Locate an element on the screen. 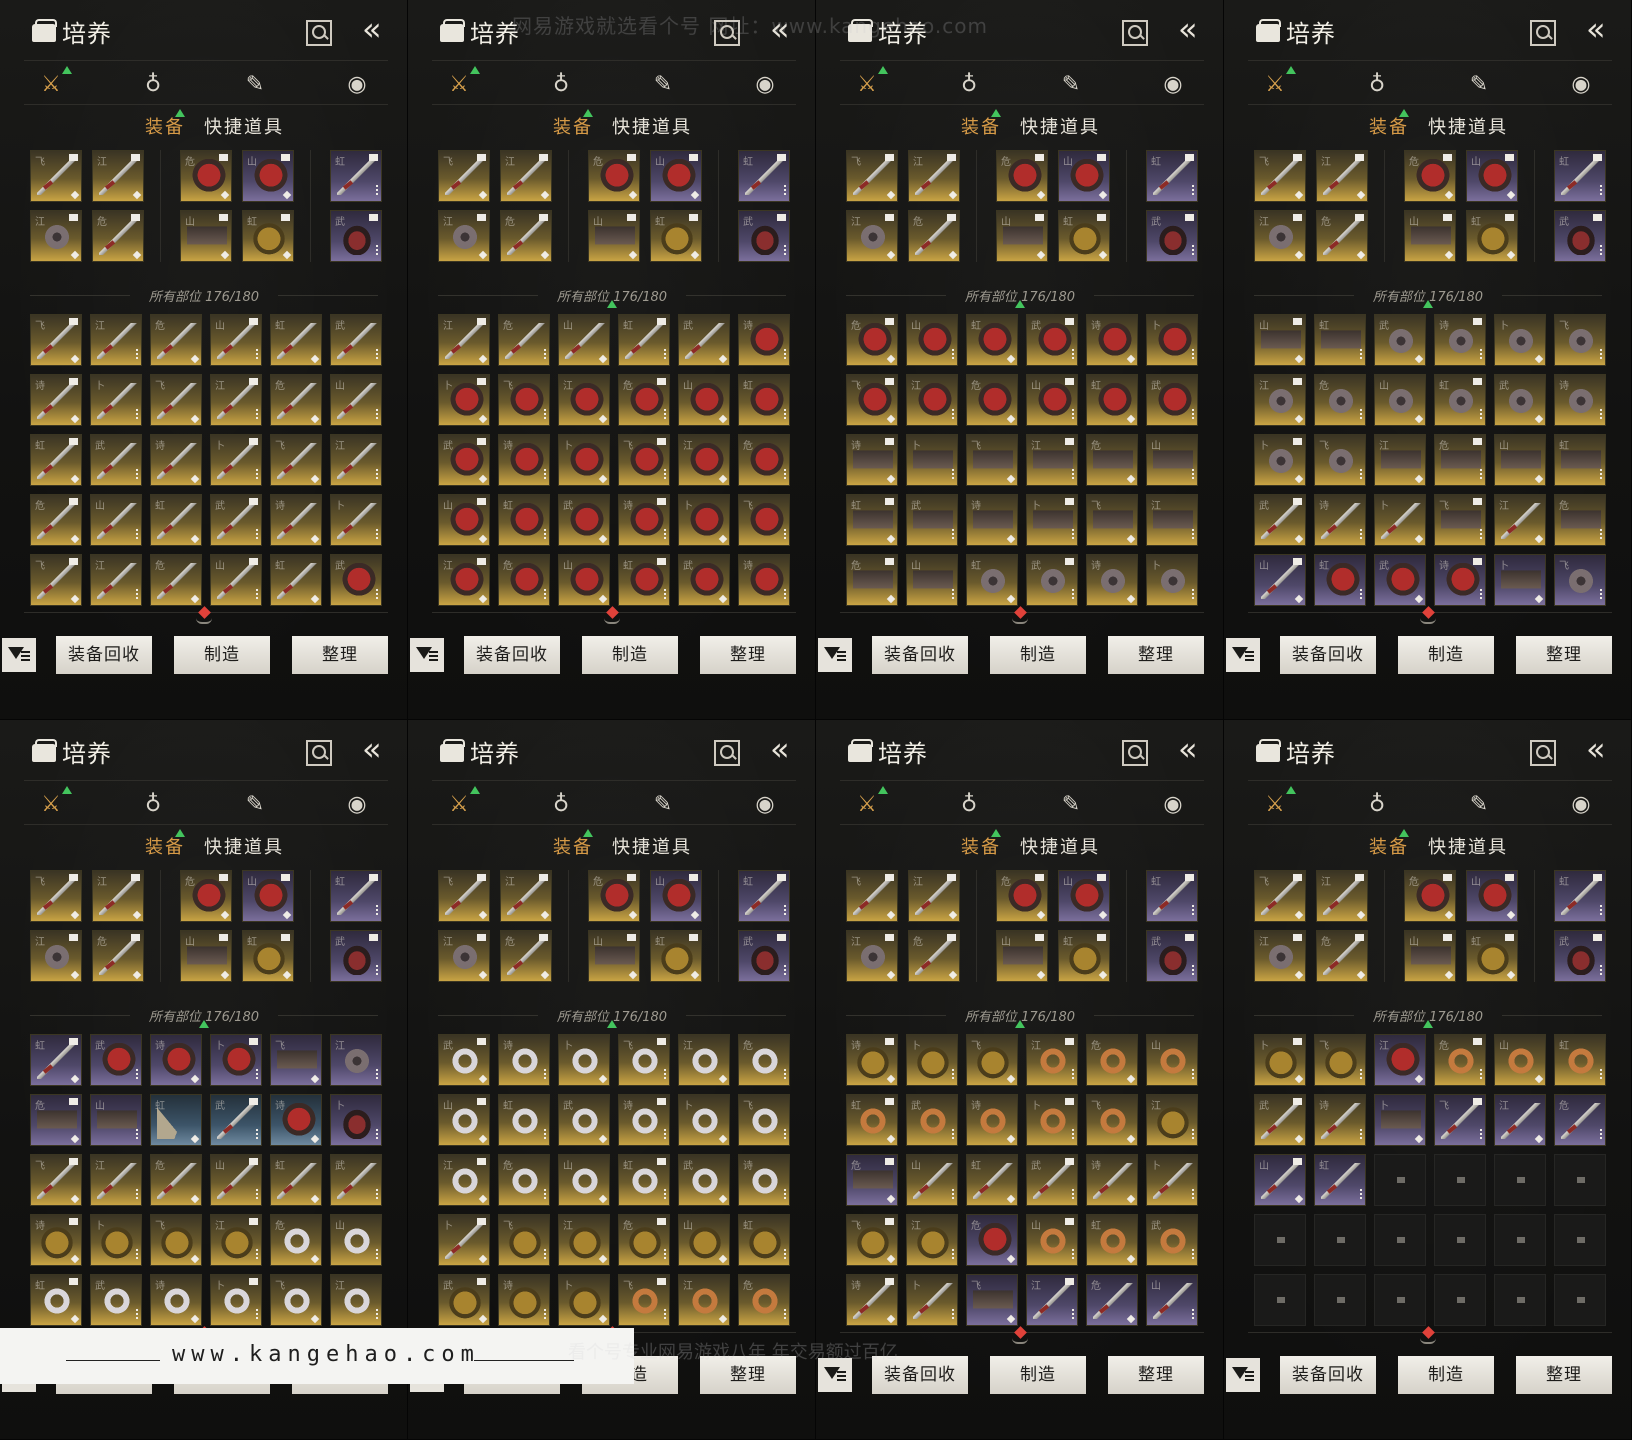 This screenshot has height=1440, width=1632. equipped-slot: 飞 is located at coordinates (464, 176).